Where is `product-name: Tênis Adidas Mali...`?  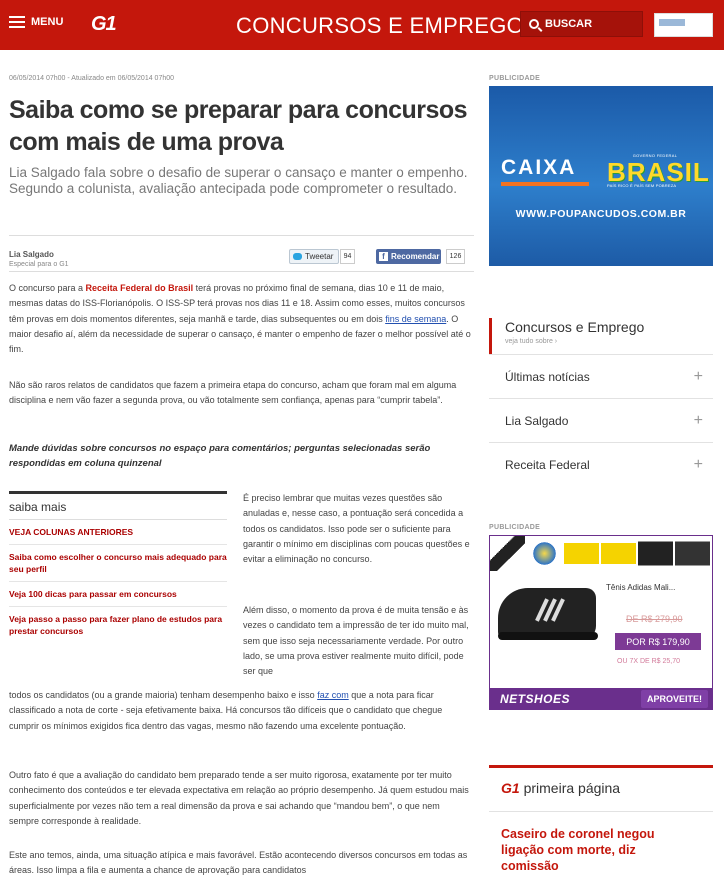 product-name: Tênis Adidas Mali... is located at coordinates (640, 587).